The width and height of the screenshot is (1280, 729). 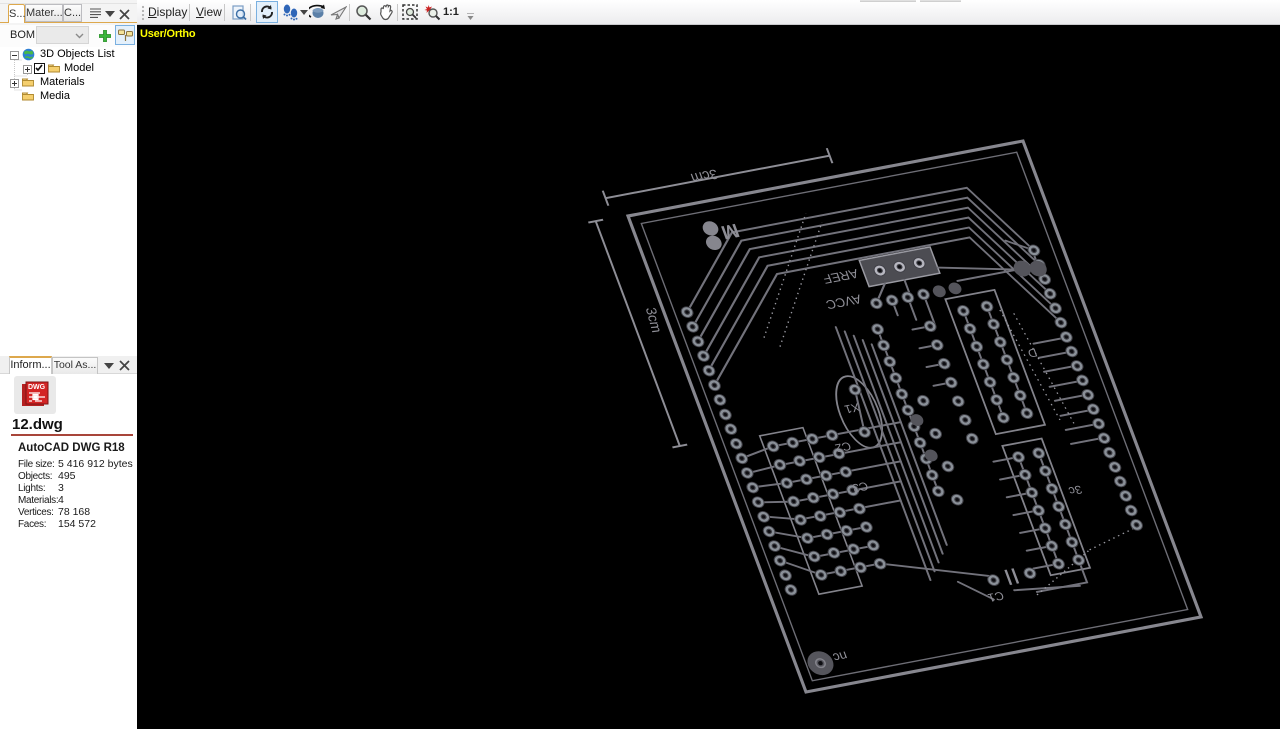 I want to click on svg-text: 3c, so click(x=1075, y=490).